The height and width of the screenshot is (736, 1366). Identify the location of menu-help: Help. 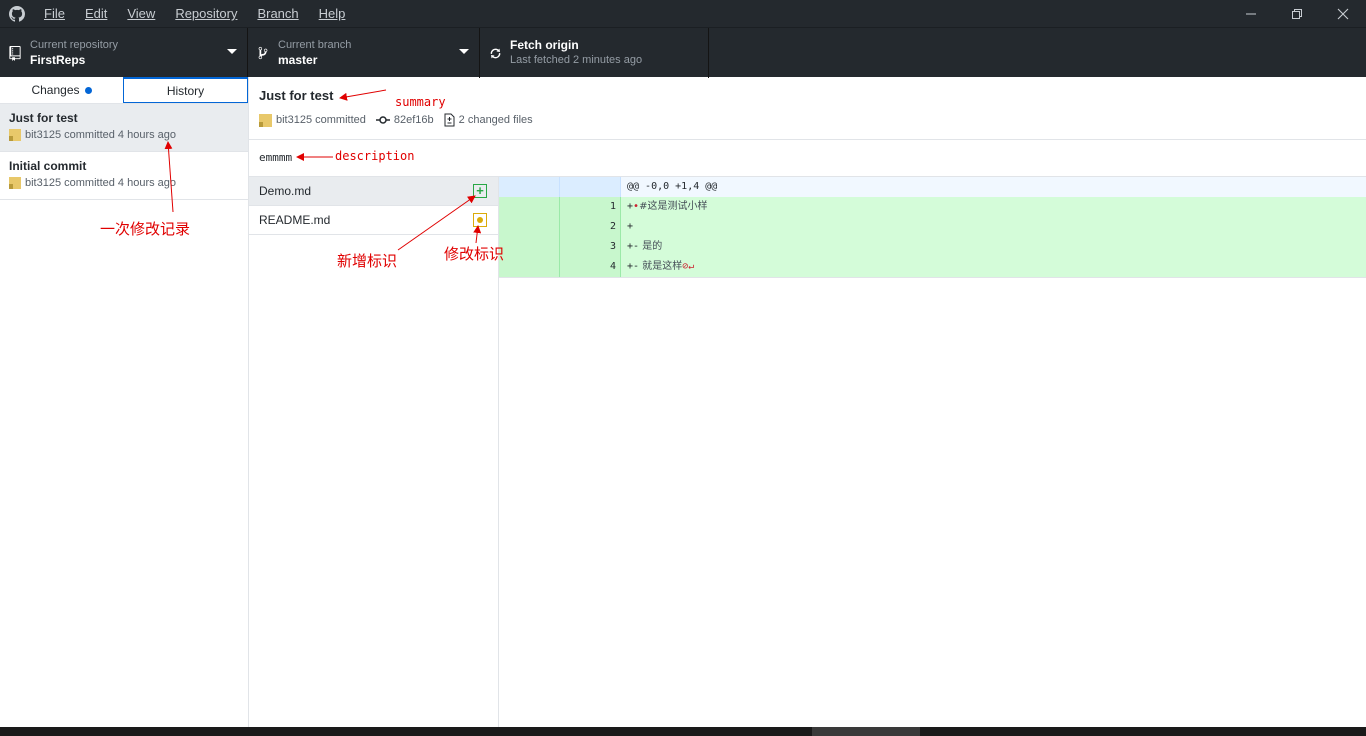
(332, 13).